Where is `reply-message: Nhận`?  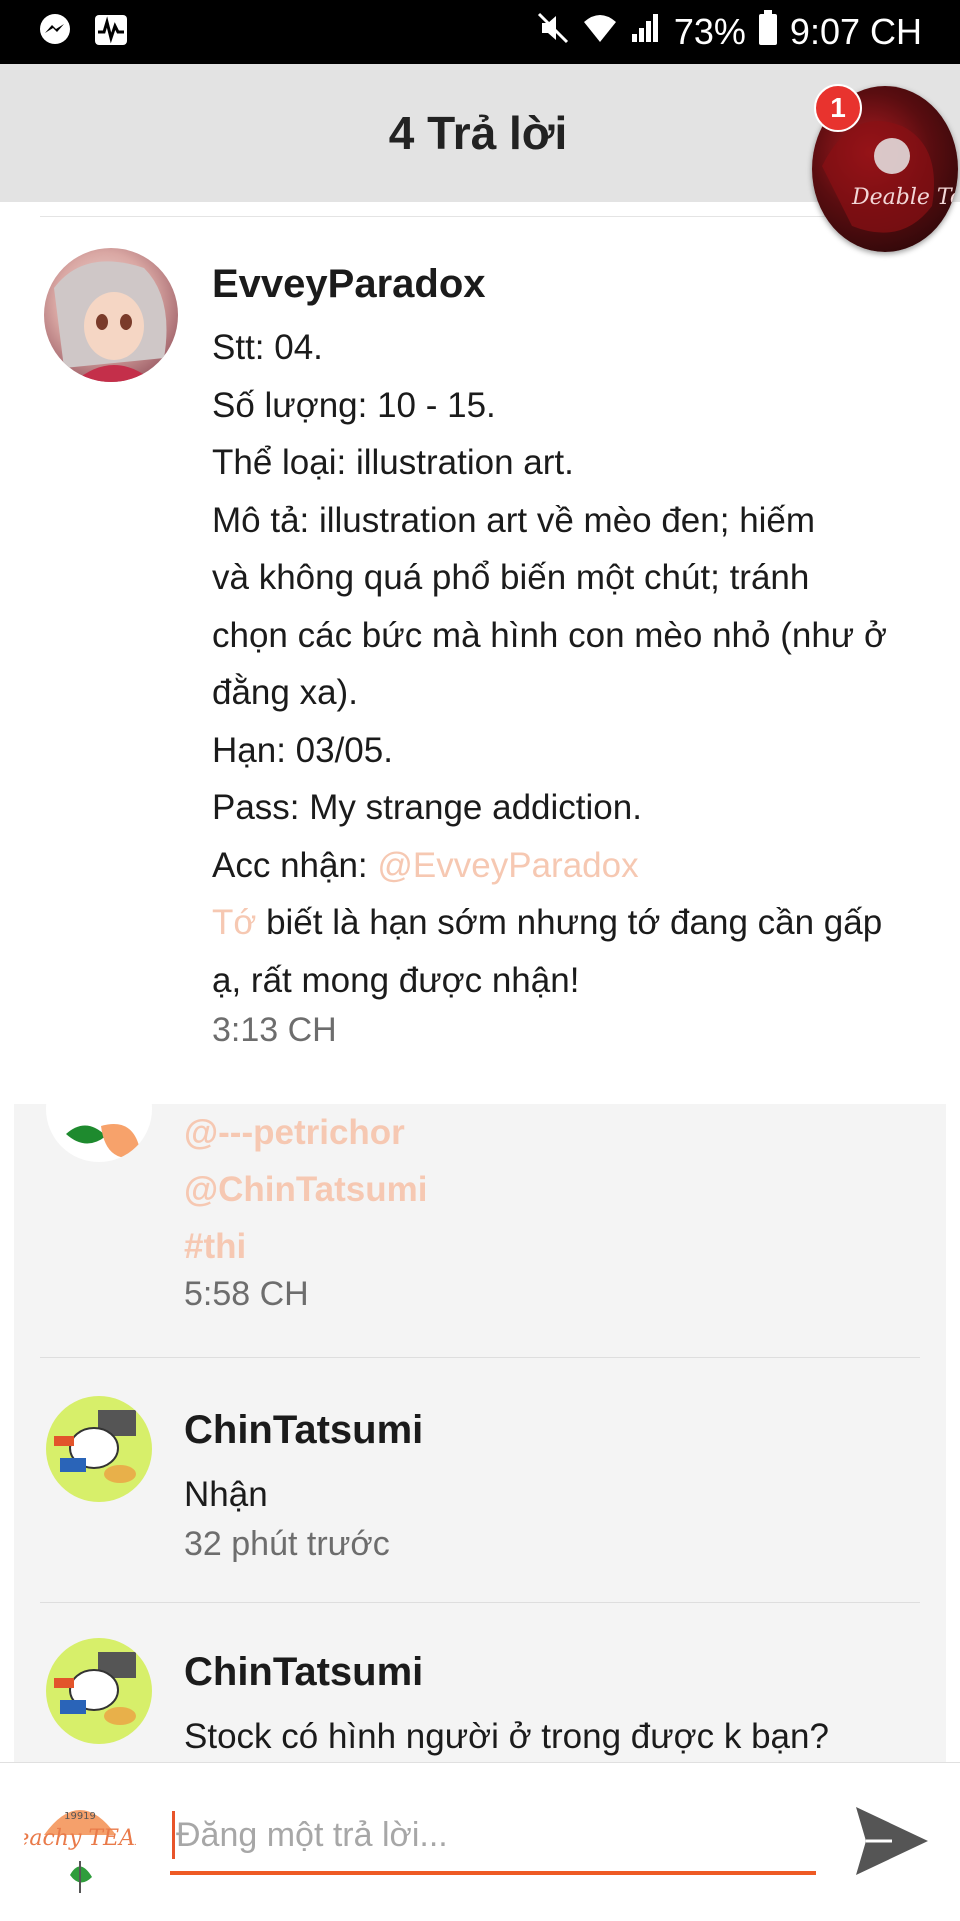 reply-message: Nhận is located at coordinates (226, 1494).